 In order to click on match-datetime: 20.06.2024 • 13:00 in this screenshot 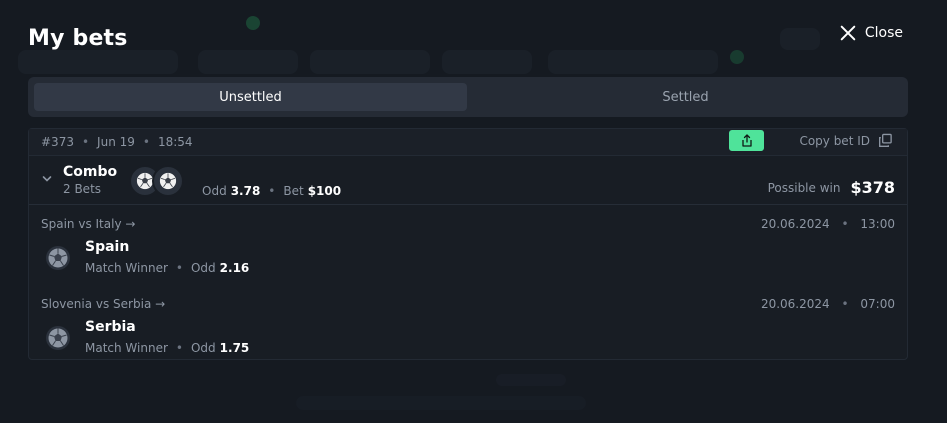, I will do `click(828, 224)`.